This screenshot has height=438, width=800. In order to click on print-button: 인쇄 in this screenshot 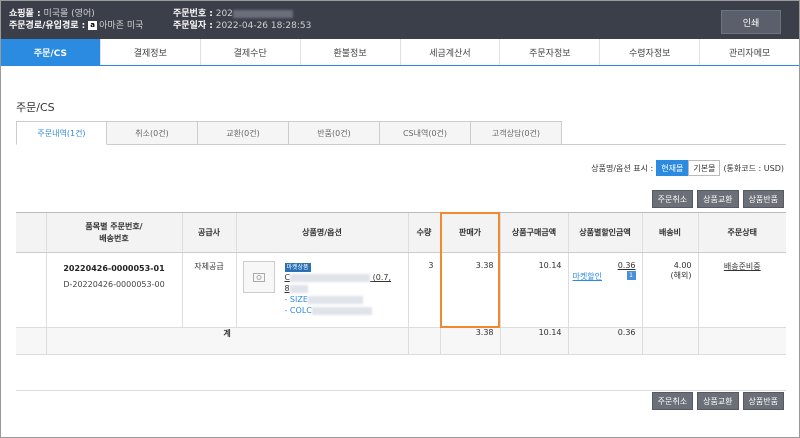, I will do `click(751, 22)`.